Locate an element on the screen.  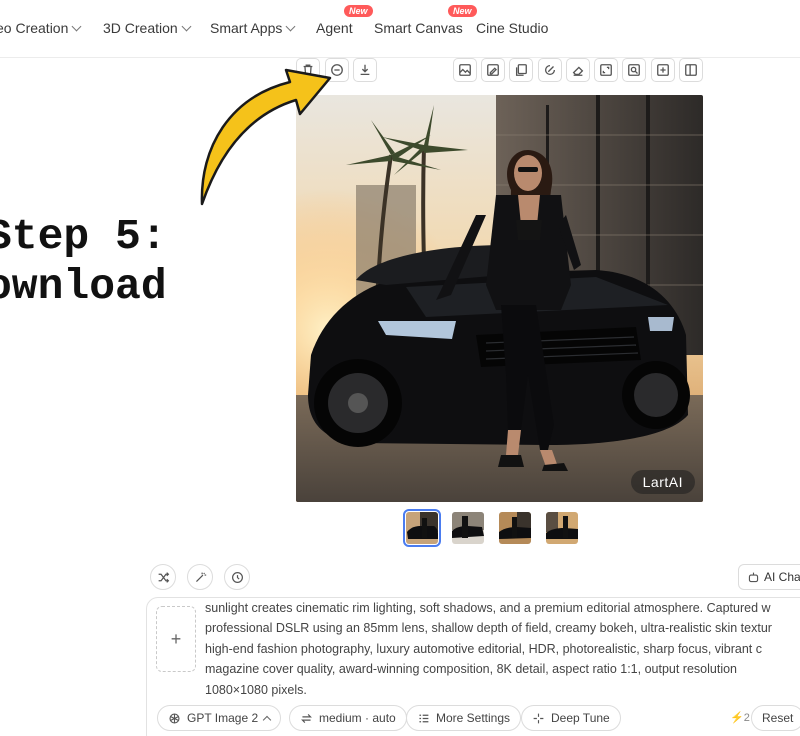
nav-3d-creation: 3D Creation is located at coordinates (147, 28).